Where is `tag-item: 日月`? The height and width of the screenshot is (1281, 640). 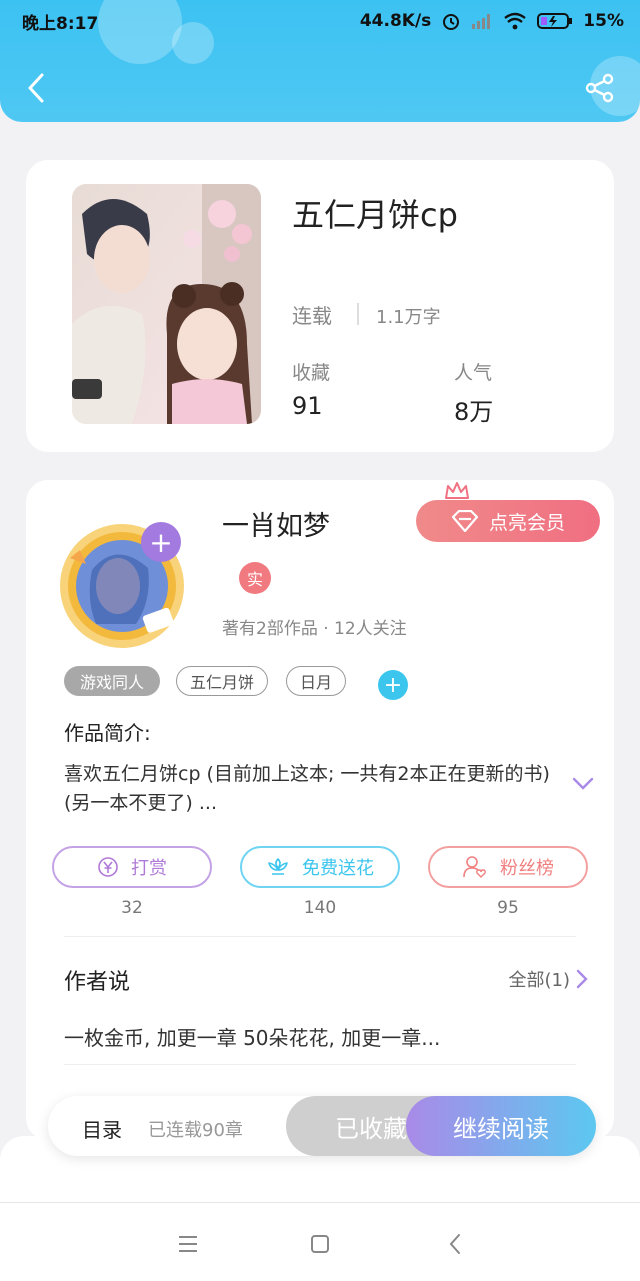
tag-item: 日月 is located at coordinates (316, 681).